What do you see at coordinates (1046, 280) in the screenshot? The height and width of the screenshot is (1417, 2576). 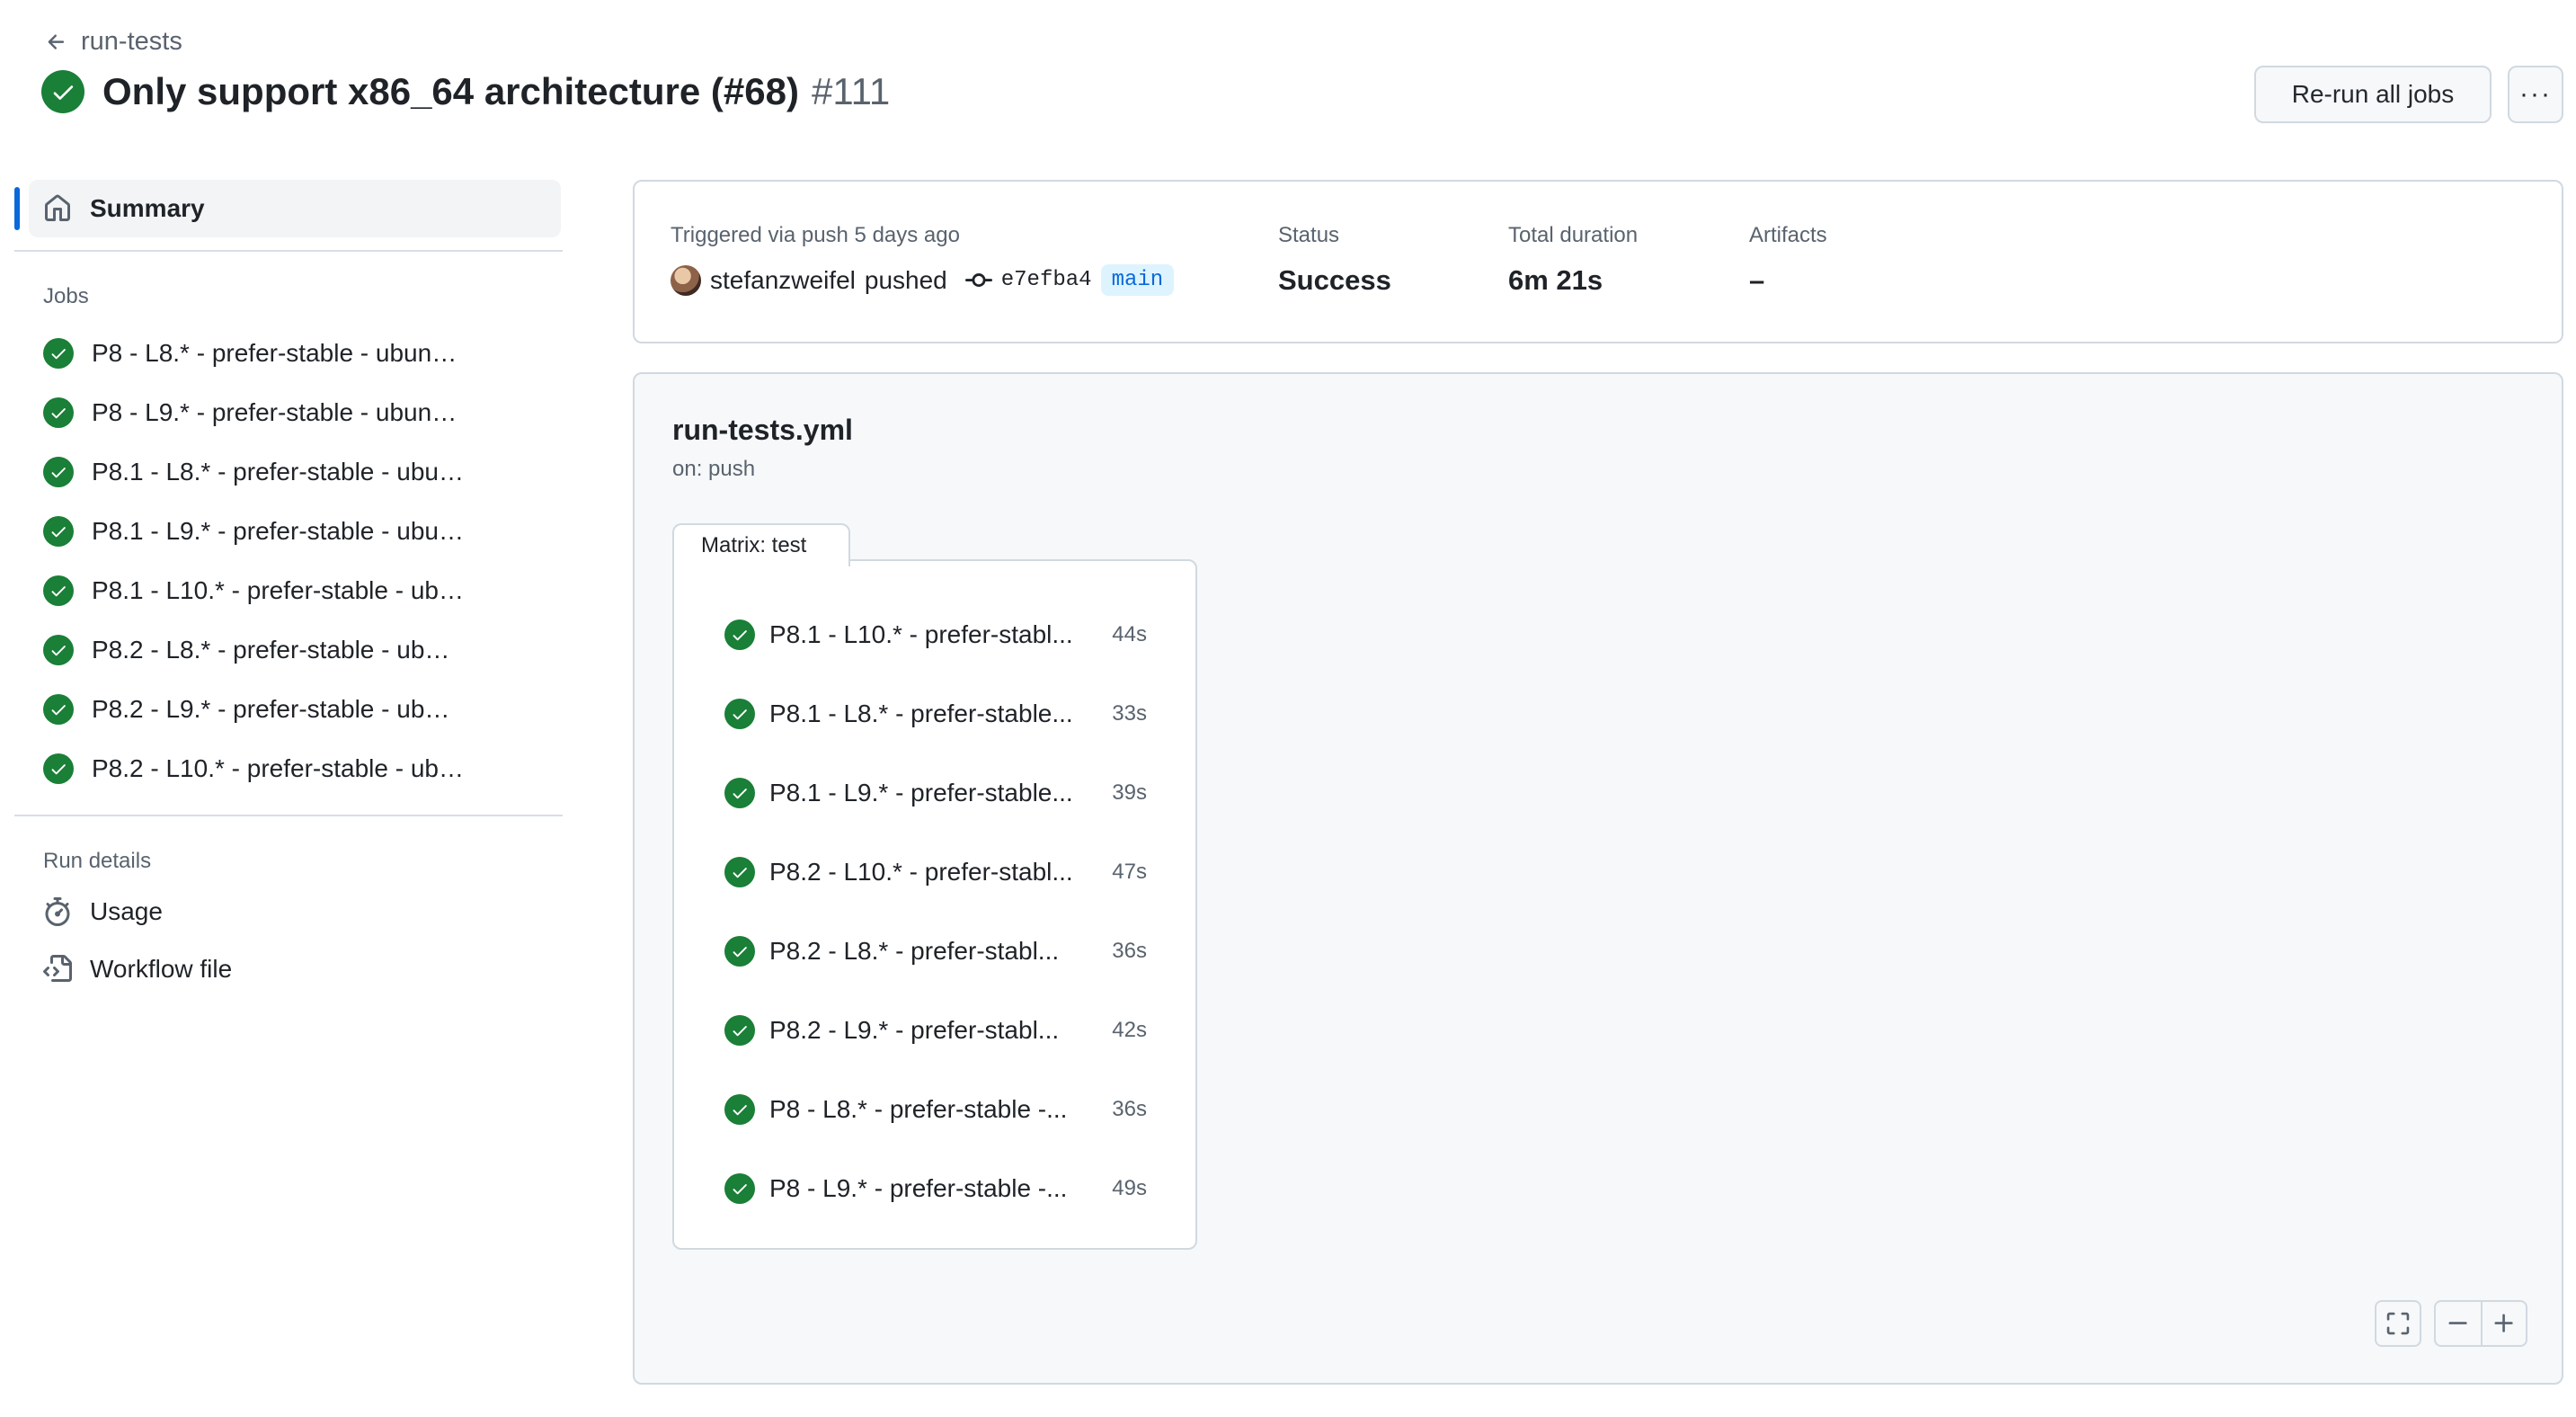 I see `commit-sha-link: e7efba4` at bounding box center [1046, 280].